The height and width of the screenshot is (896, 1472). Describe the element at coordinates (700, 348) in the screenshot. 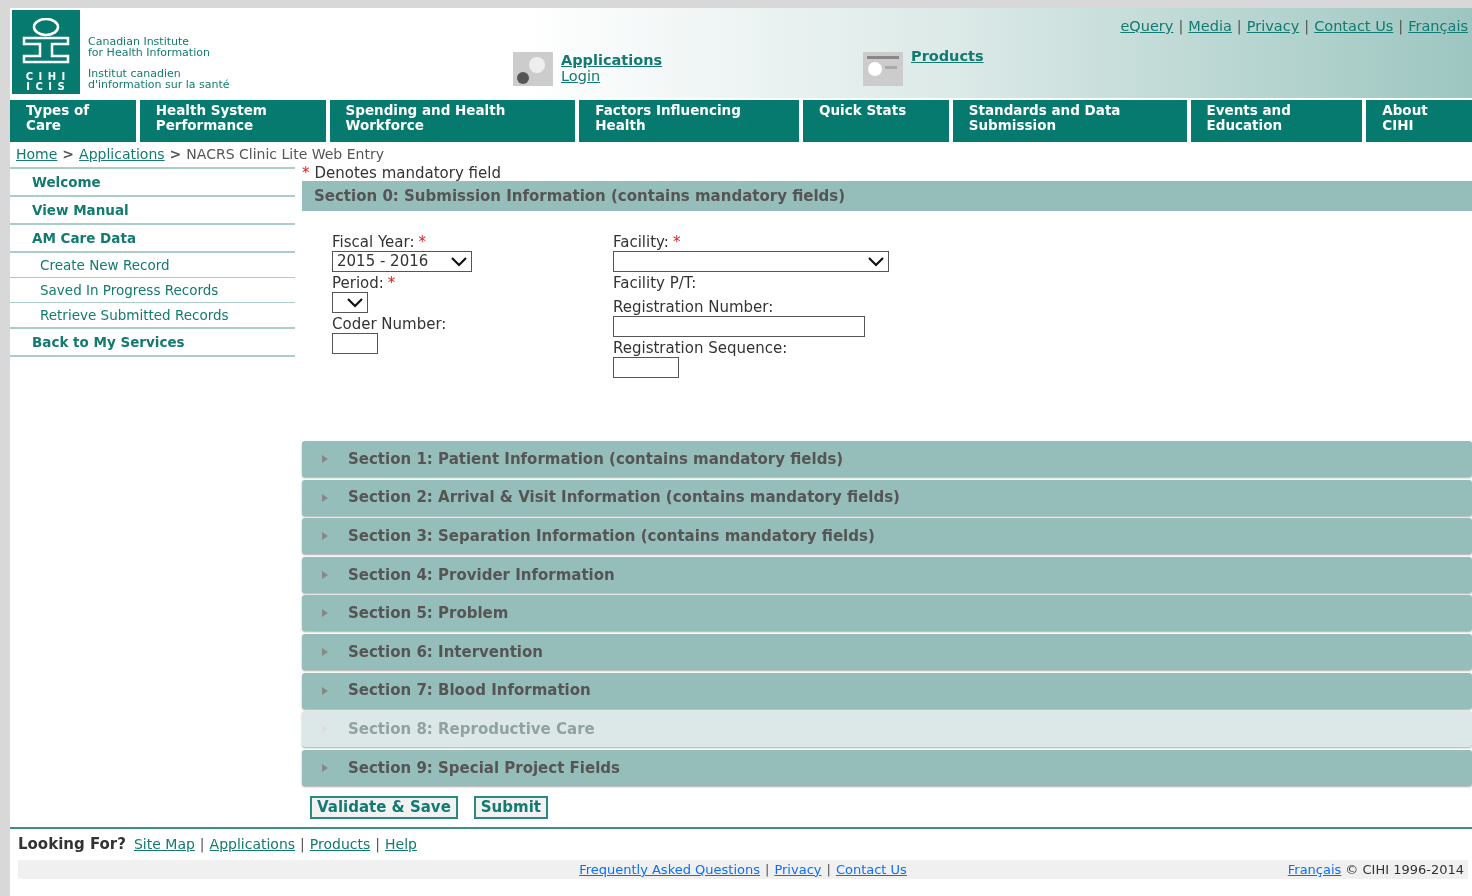

I see `field-label: Registration Sequence:` at that location.